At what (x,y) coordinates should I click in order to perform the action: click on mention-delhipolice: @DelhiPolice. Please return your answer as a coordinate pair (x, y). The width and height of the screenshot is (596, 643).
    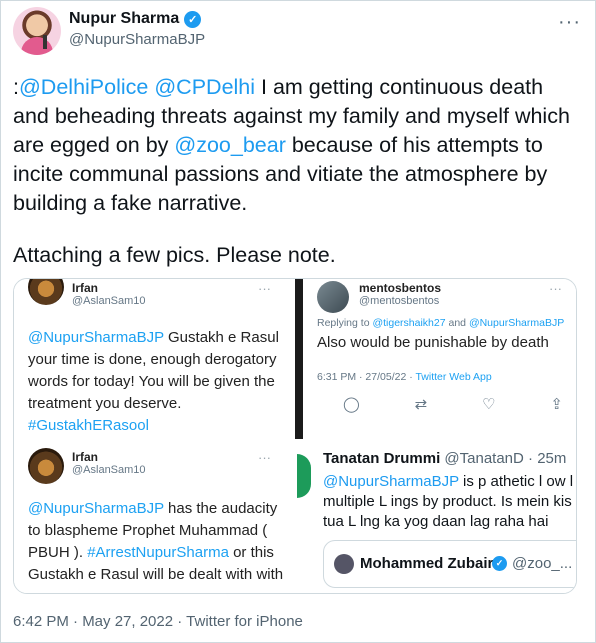
    Looking at the image, I should click on (83, 87).